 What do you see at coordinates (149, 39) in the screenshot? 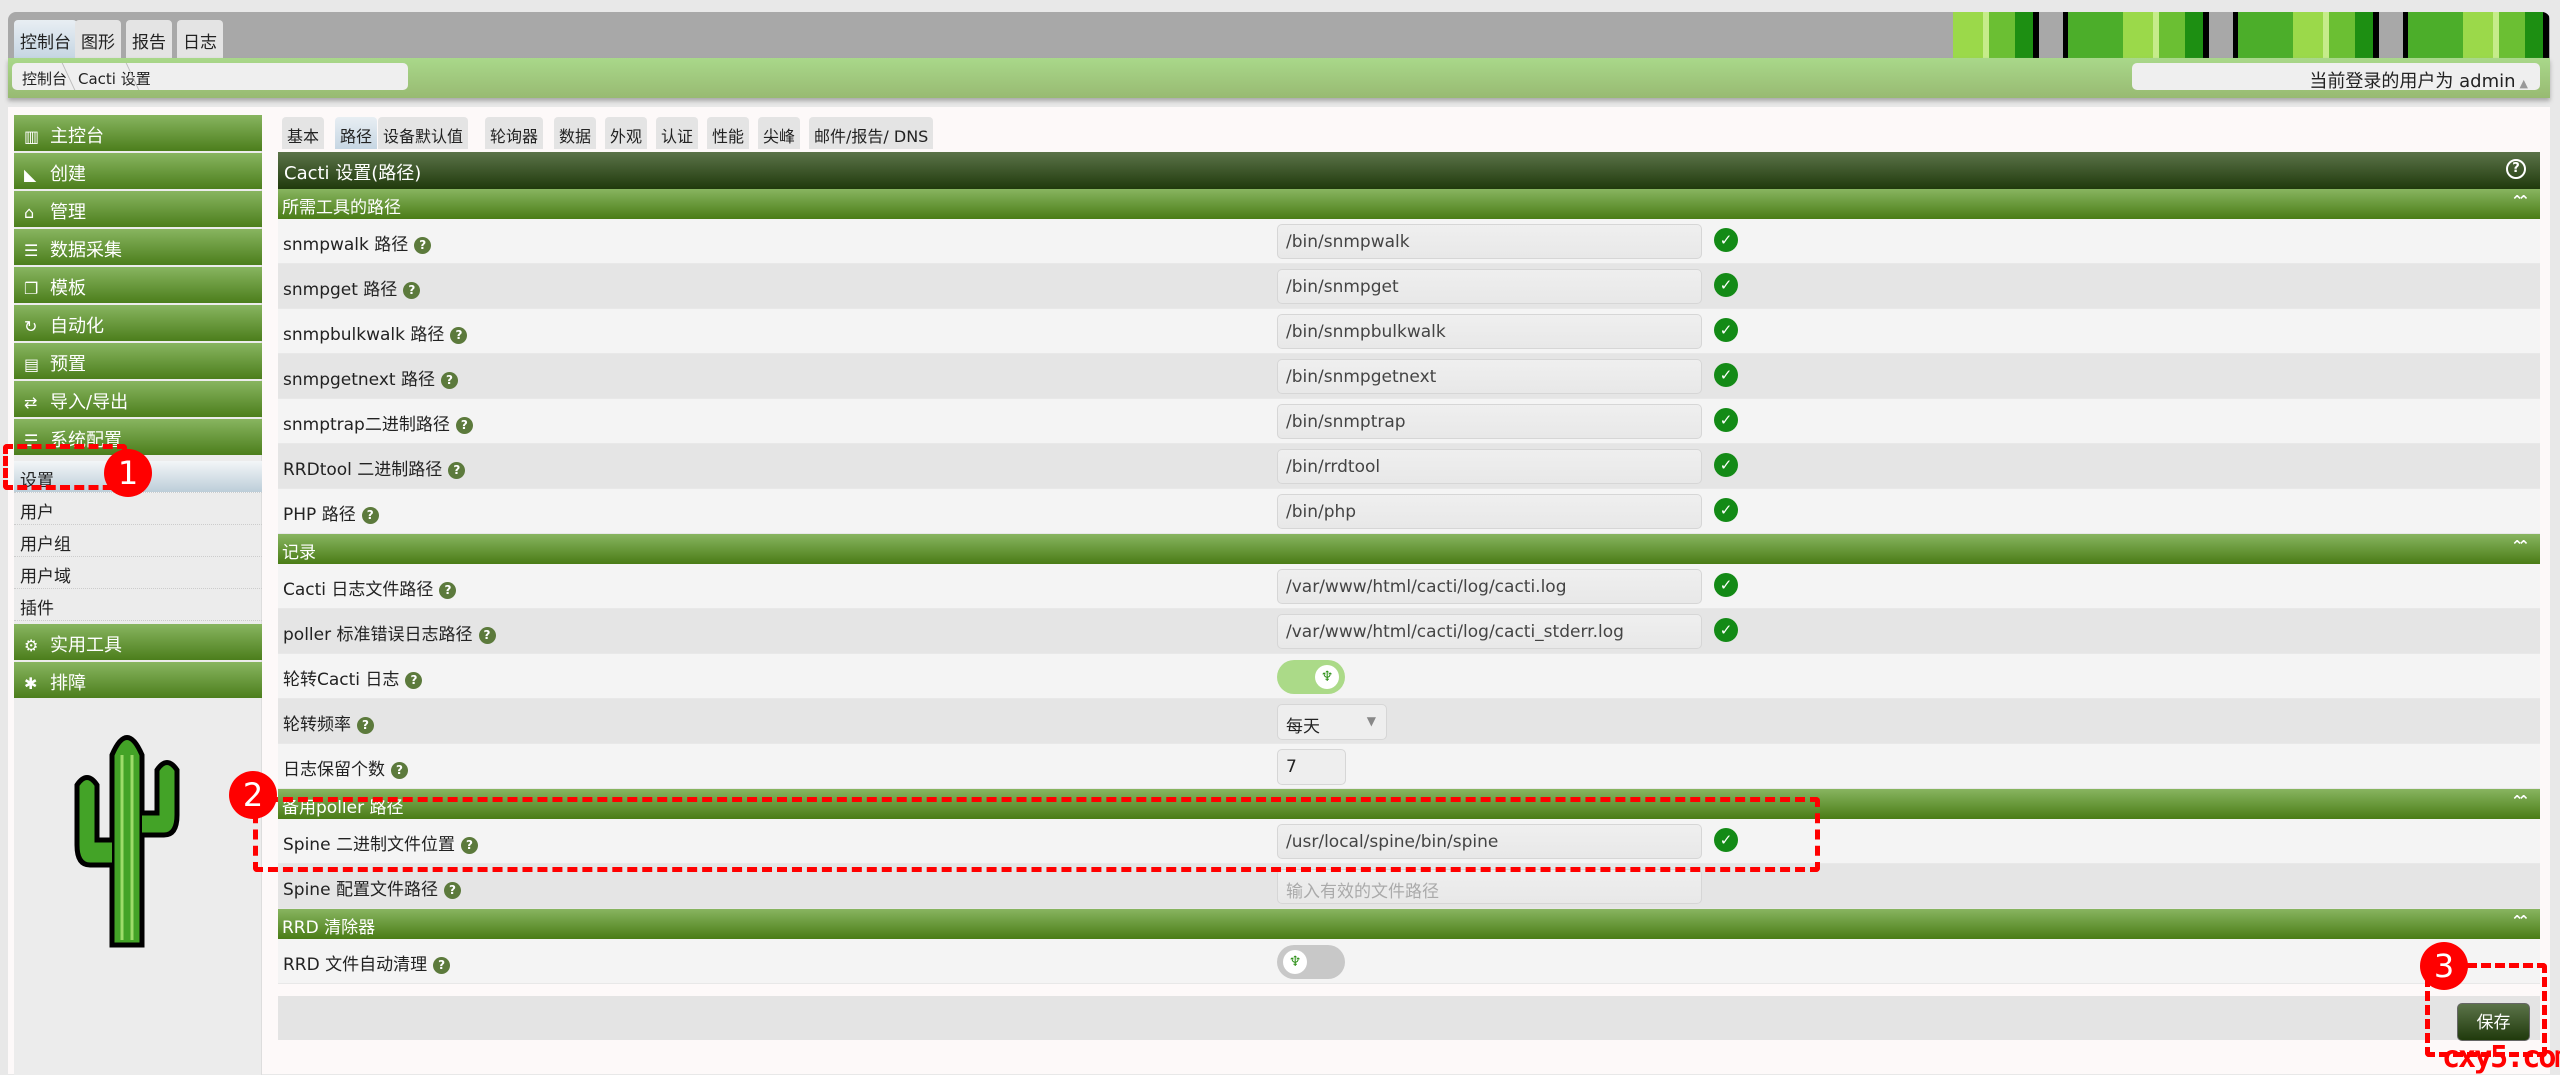
I see `top-tab: 报告` at bounding box center [149, 39].